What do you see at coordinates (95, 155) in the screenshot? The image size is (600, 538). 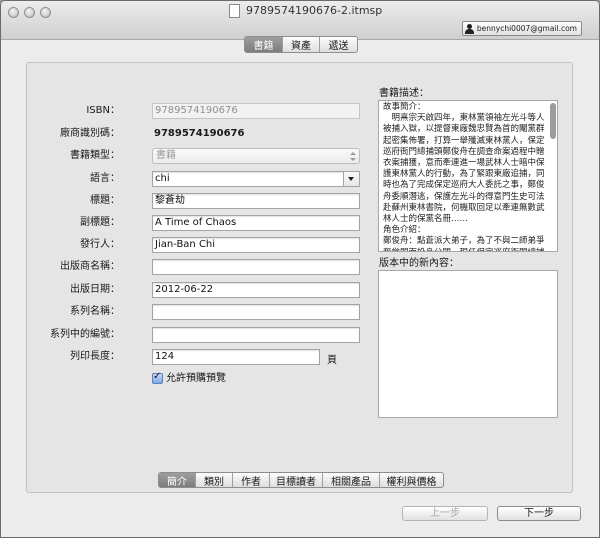 I see `book-type-label: 書籍類型：` at bounding box center [95, 155].